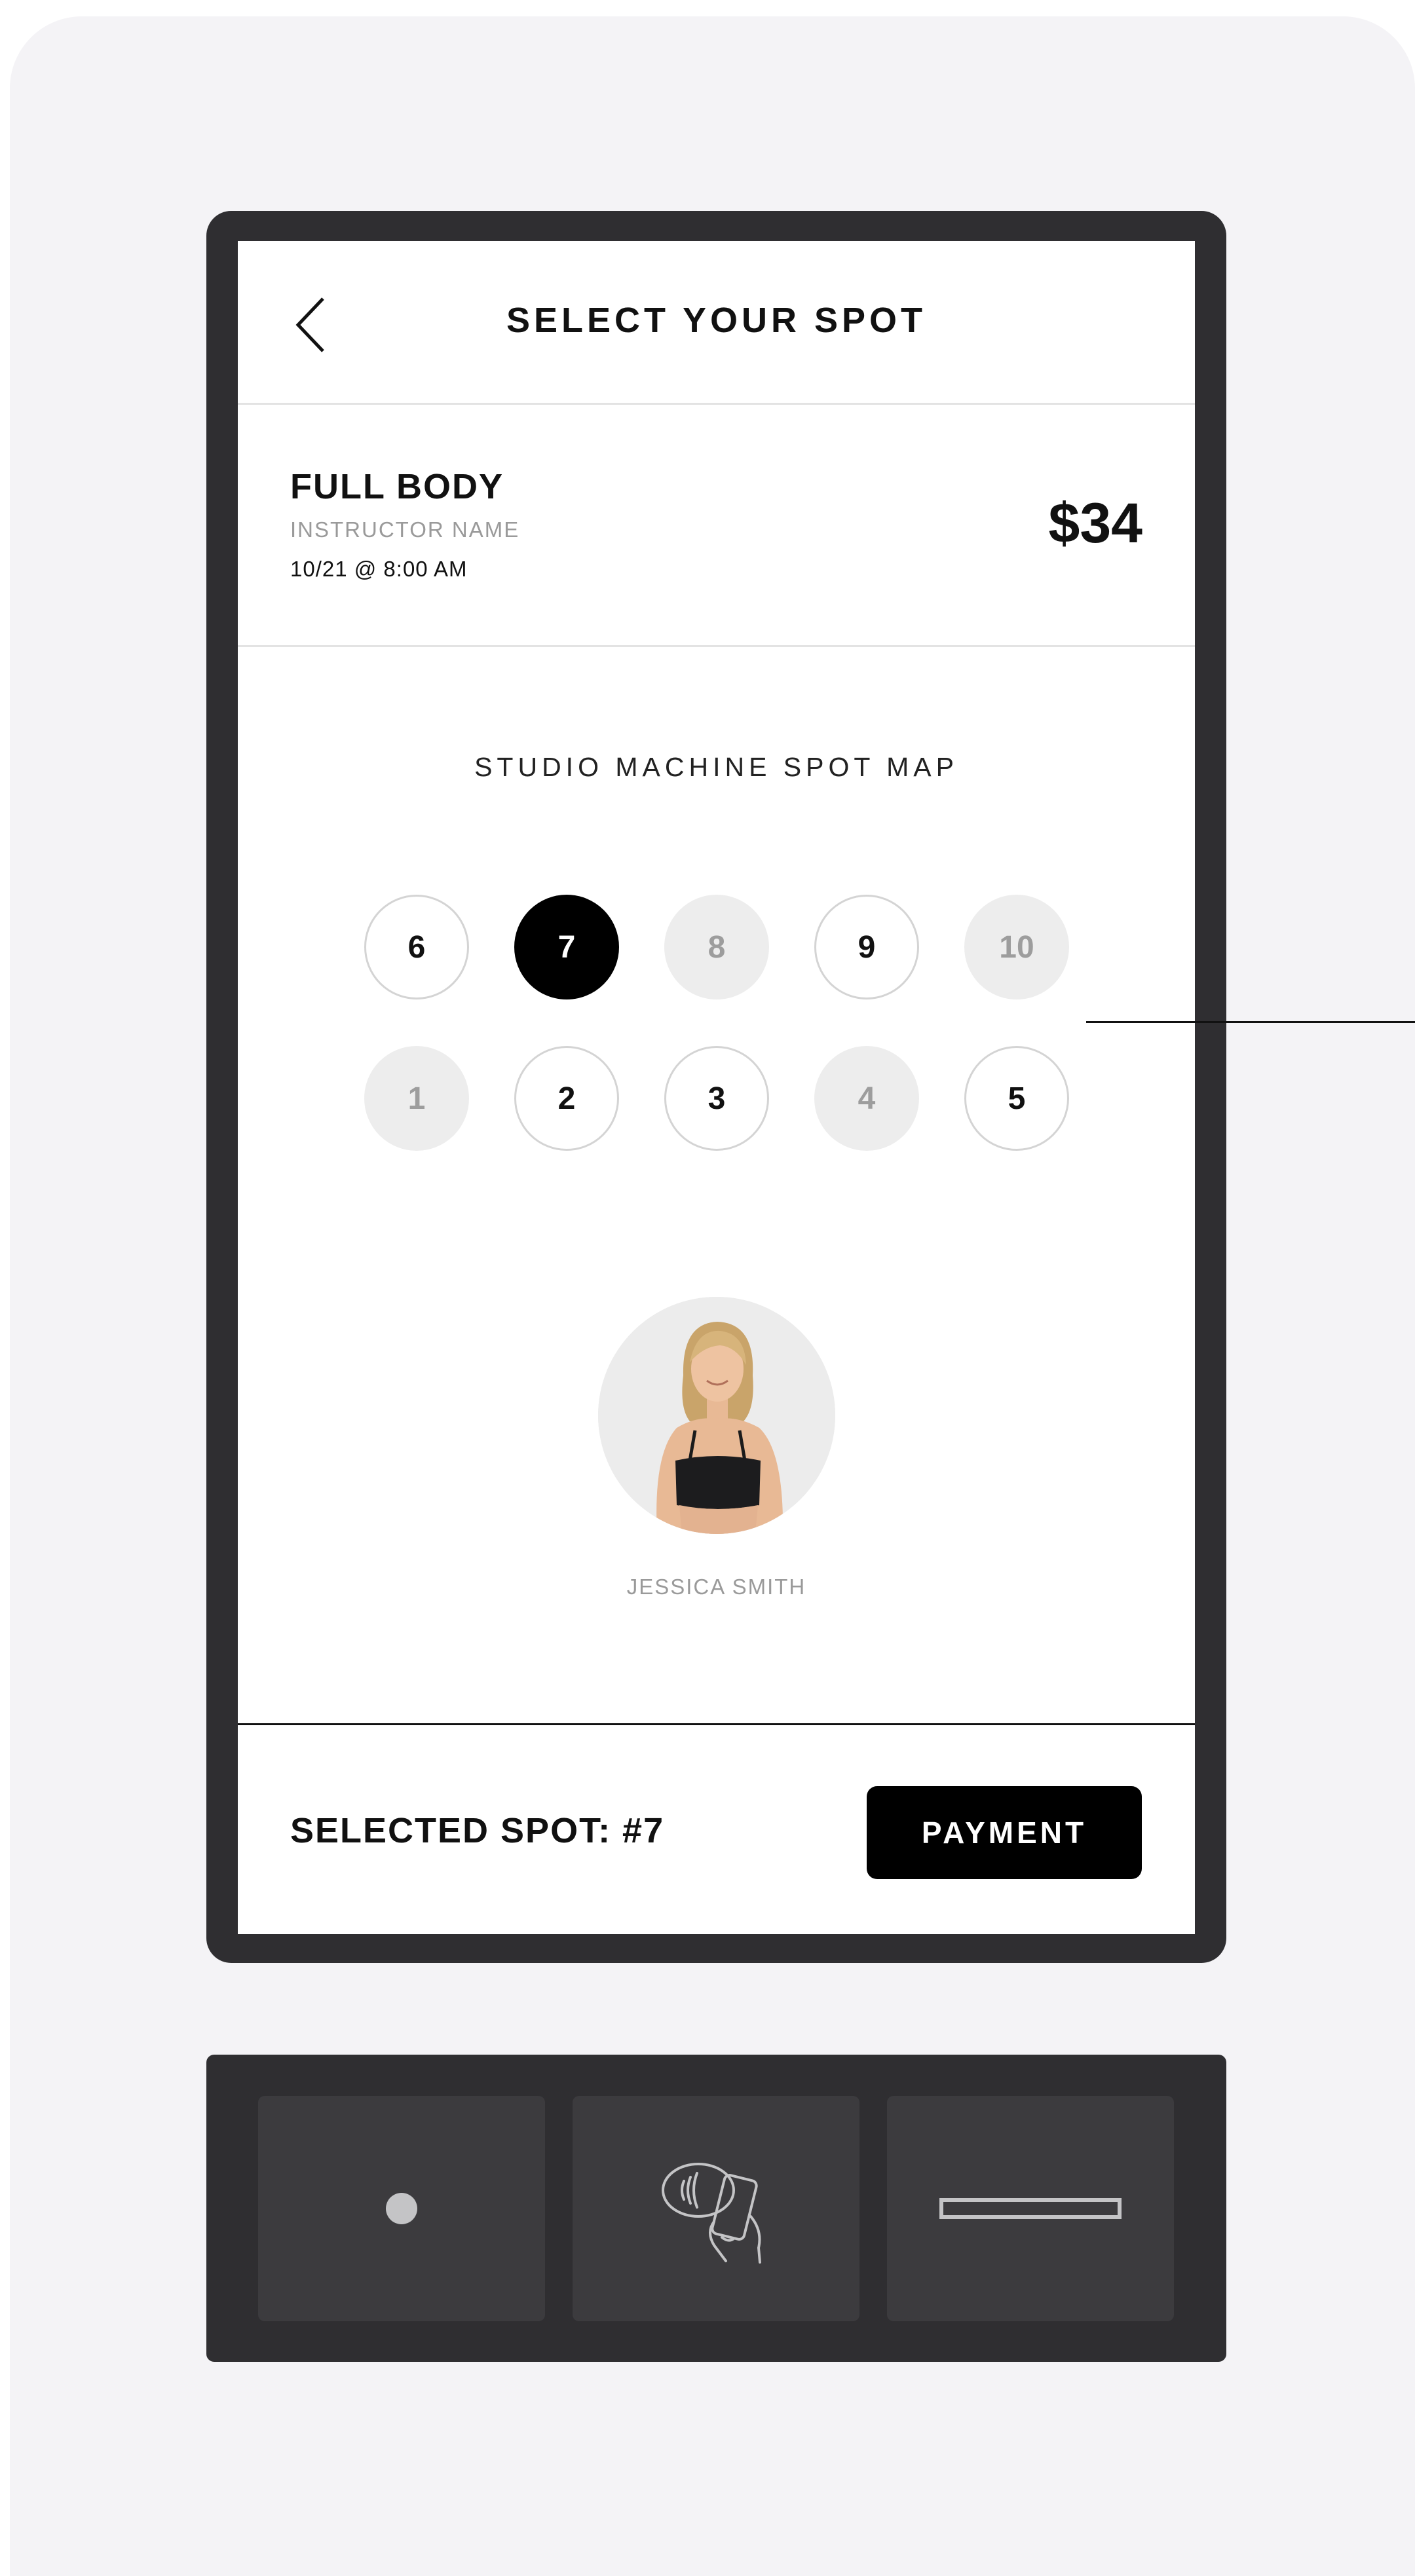  I want to click on instructor-photo, so click(716, 1415).